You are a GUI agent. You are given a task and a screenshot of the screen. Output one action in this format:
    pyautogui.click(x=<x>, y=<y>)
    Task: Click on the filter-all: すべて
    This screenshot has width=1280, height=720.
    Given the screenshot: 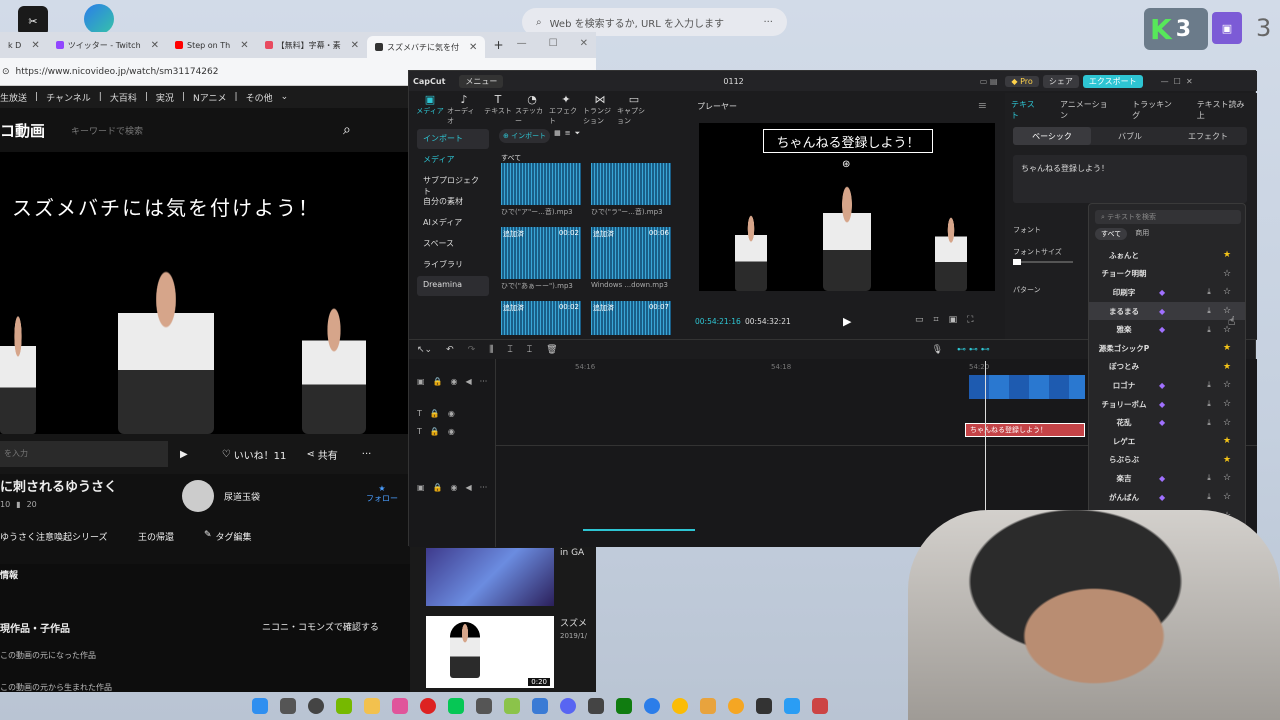 What is the action you would take?
    pyautogui.click(x=1111, y=234)
    